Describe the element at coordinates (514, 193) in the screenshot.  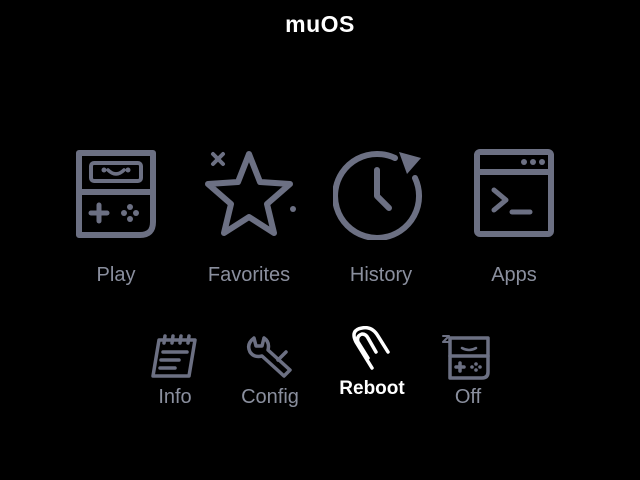
I see `terminal-window-icon` at that location.